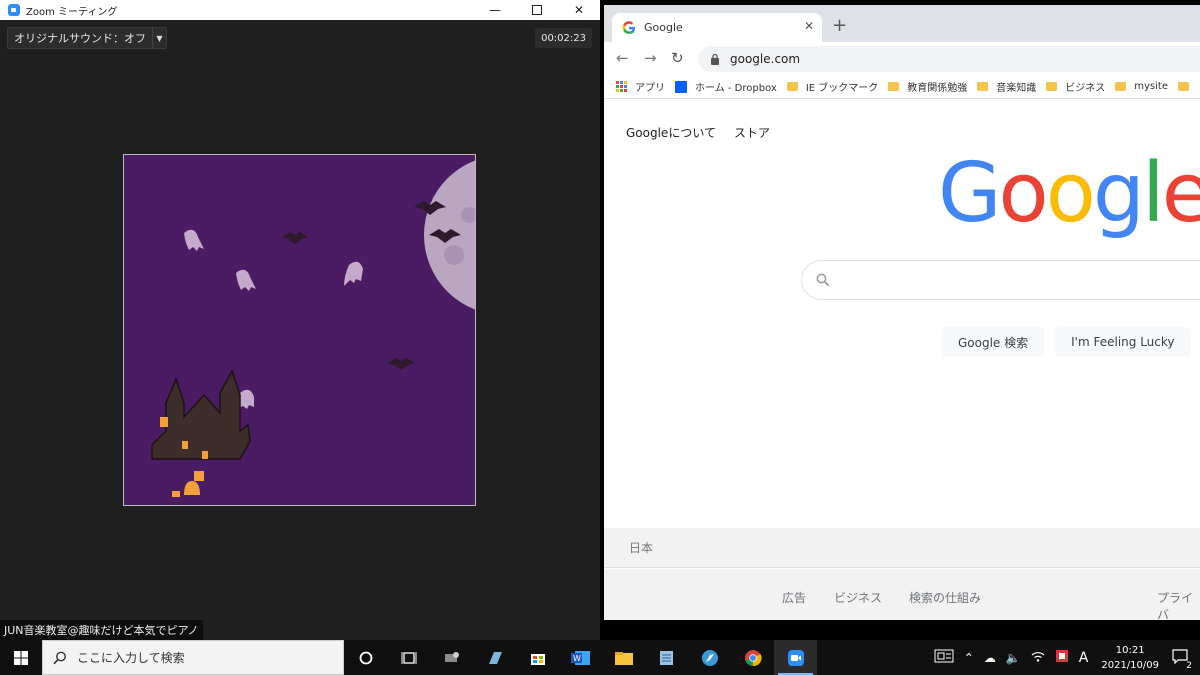 The width and height of the screenshot is (1200, 675). I want to click on ime-mode-indicator: A, so click(1084, 658).